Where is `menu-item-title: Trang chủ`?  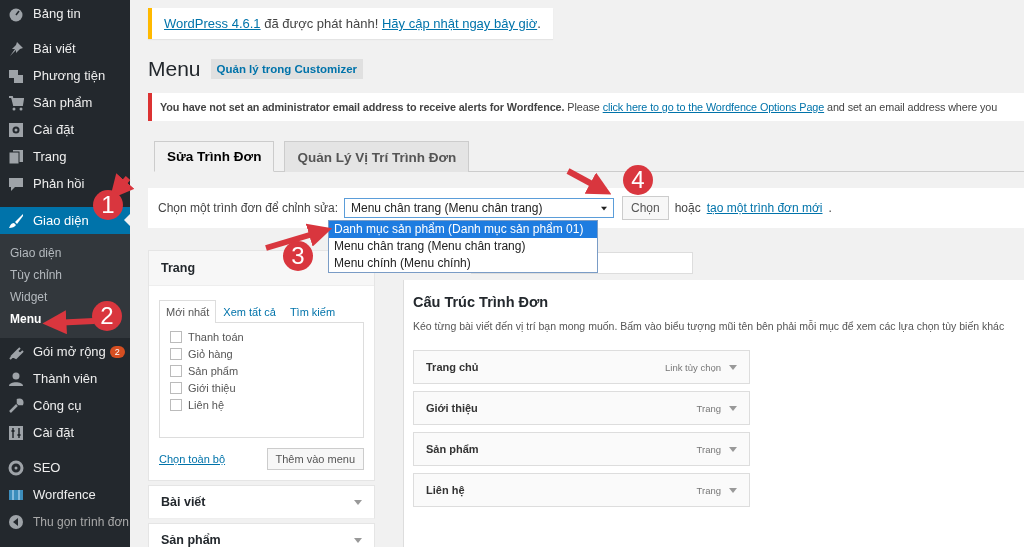
menu-item-title: Trang chủ is located at coordinates (452, 367).